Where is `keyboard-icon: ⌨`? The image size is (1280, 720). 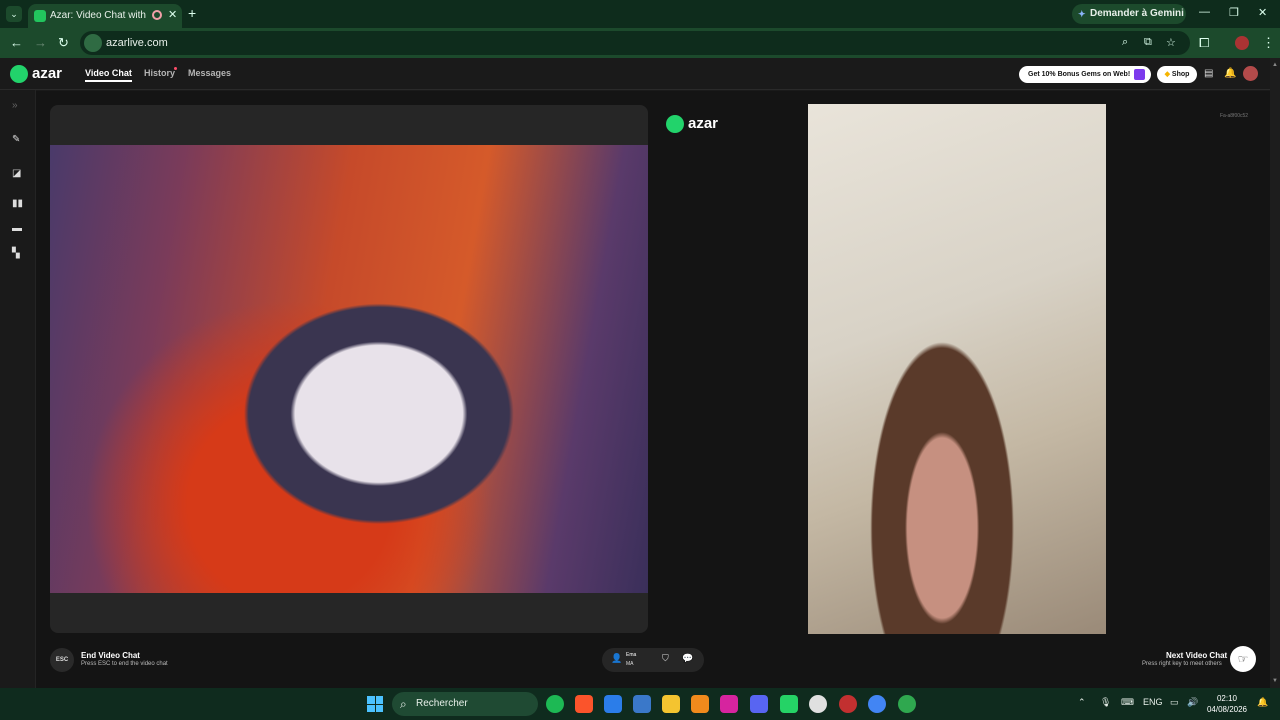
keyboard-icon: ⌨ is located at coordinates (1127, 702).